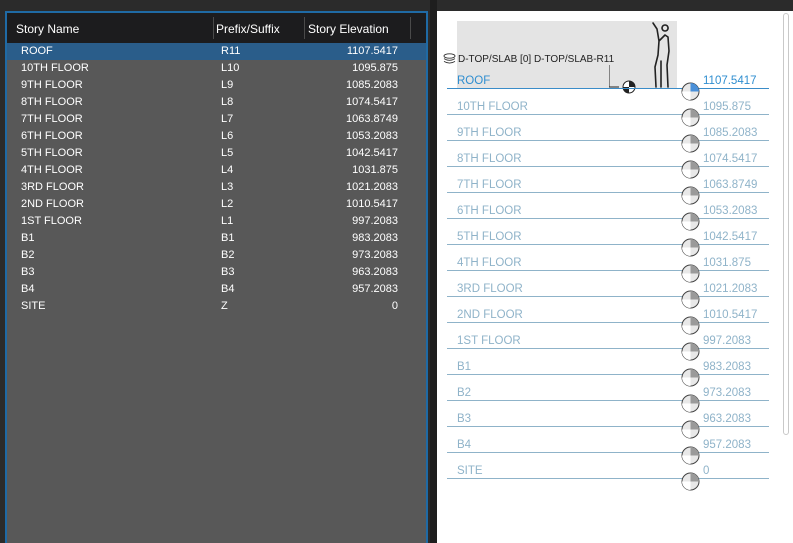  What do you see at coordinates (706, 471) in the screenshot?
I see `story-elevation-label: 0` at bounding box center [706, 471].